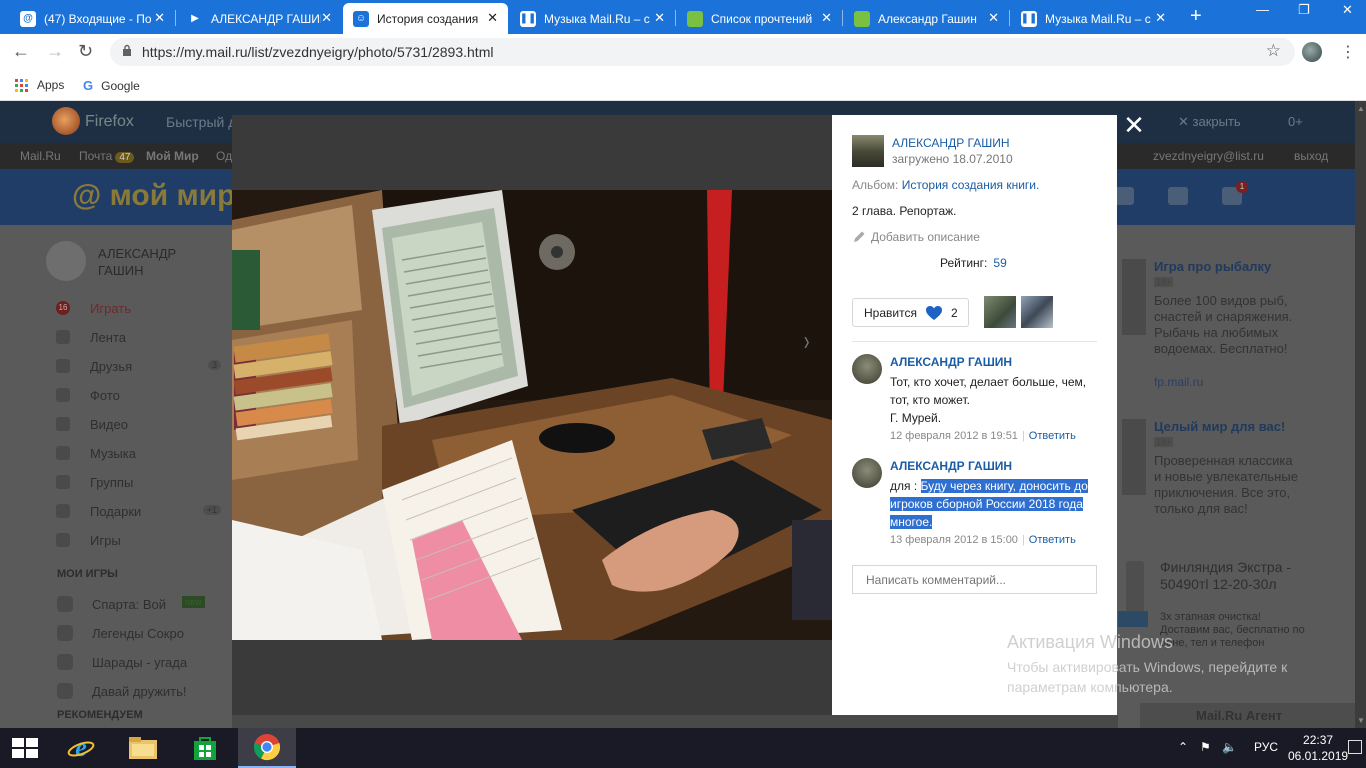 The width and height of the screenshot is (1366, 768). What do you see at coordinates (1262, 9) in the screenshot?
I see `minimize-button: —` at bounding box center [1262, 9].